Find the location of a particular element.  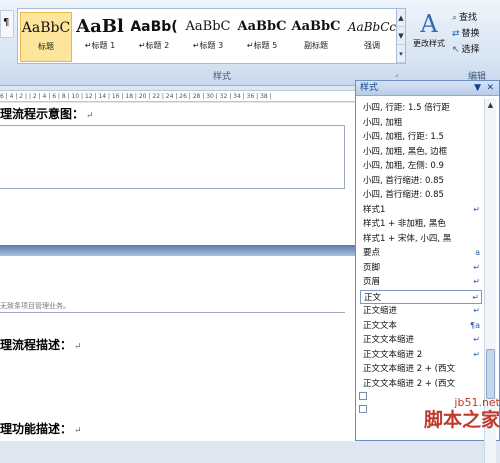

style-list-item: 小四, 加粗, 黑色, 边框 is located at coordinates (421, 152).